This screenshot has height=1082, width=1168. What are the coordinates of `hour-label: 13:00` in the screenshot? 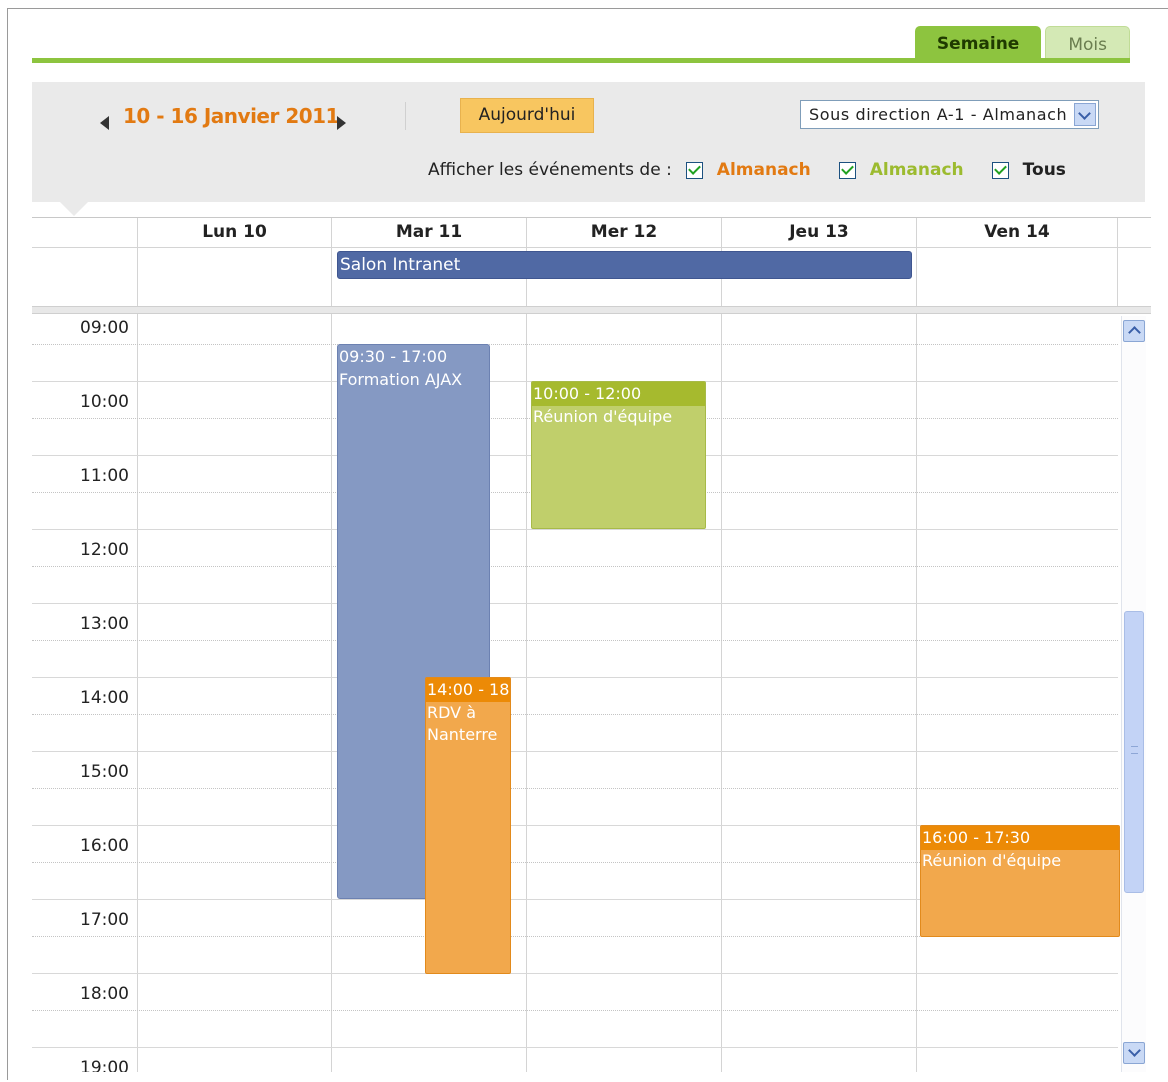 It's located at (104, 624).